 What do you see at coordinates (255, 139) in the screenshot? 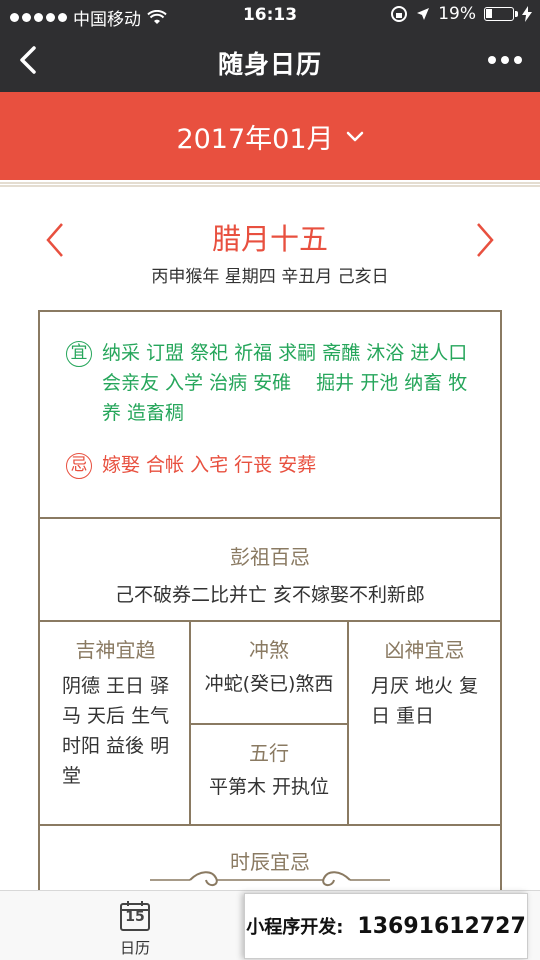
I see `month-label: 2017年01月` at bounding box center [255, 139].